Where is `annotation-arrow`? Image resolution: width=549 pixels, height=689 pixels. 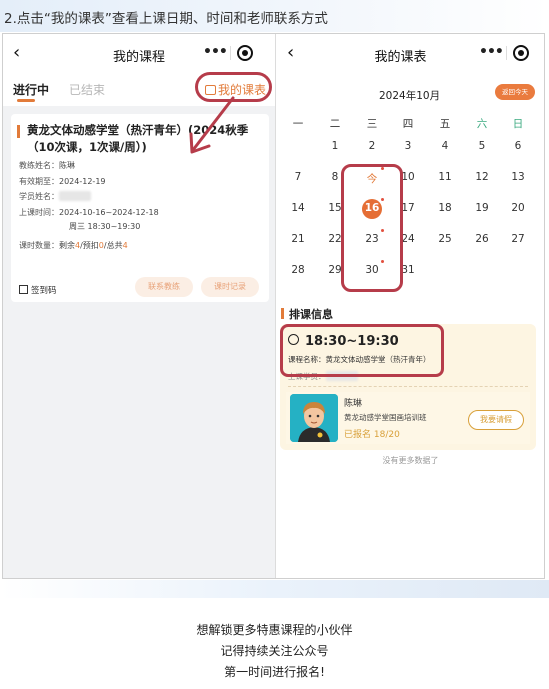 annotation-arrow is located at coordinates (212, 125).